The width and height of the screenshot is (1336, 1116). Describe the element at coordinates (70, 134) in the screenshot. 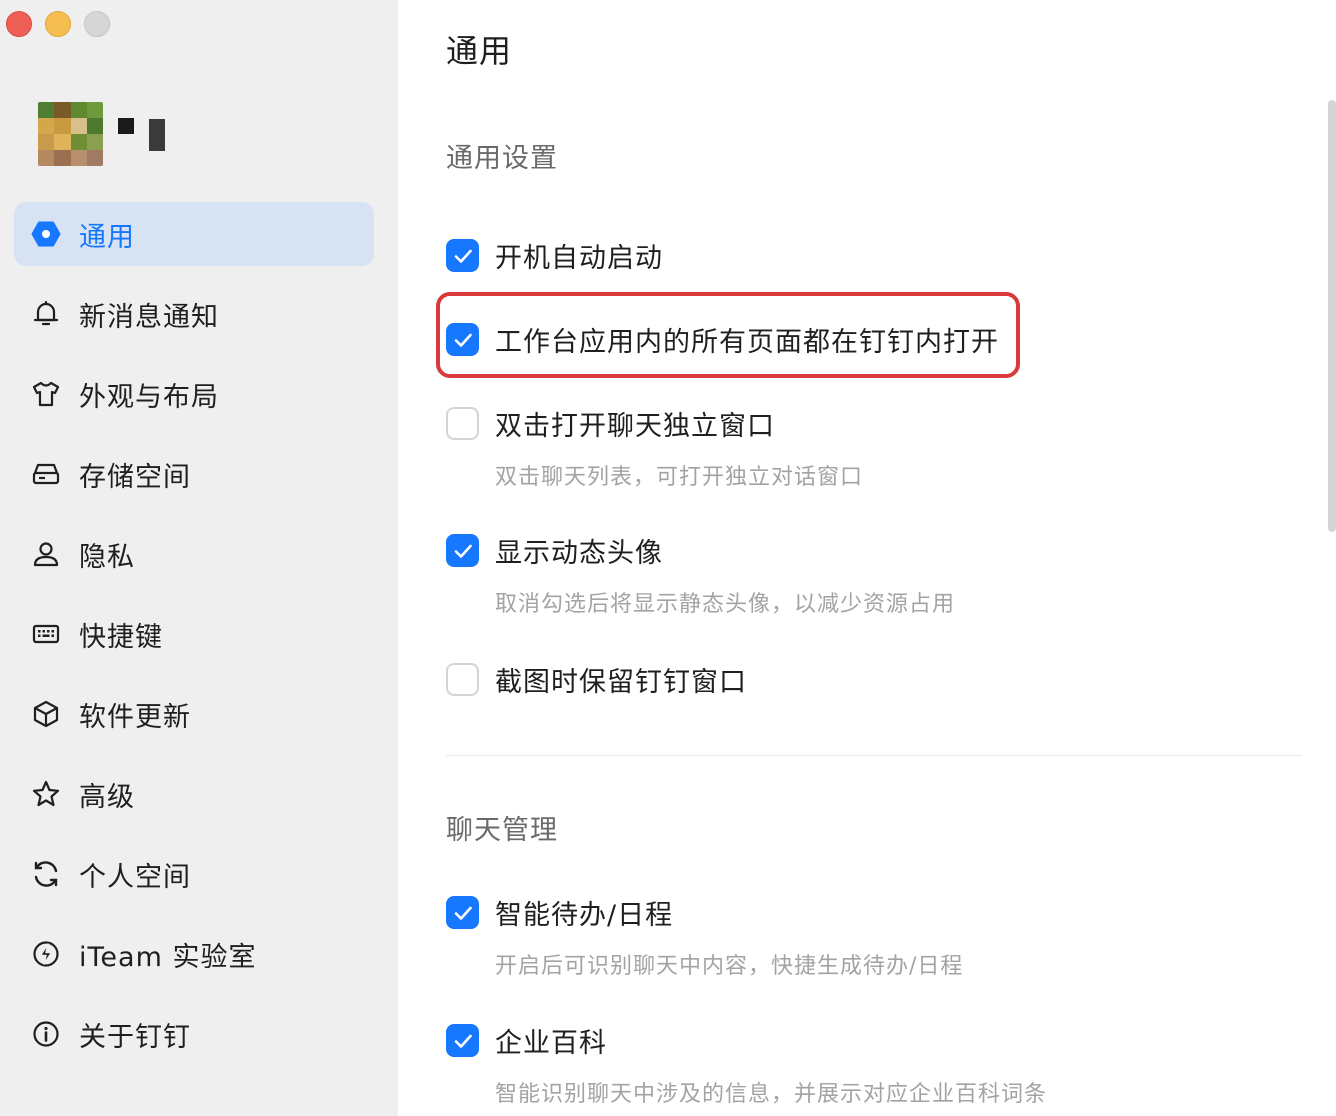

I see `avatar` at that location.